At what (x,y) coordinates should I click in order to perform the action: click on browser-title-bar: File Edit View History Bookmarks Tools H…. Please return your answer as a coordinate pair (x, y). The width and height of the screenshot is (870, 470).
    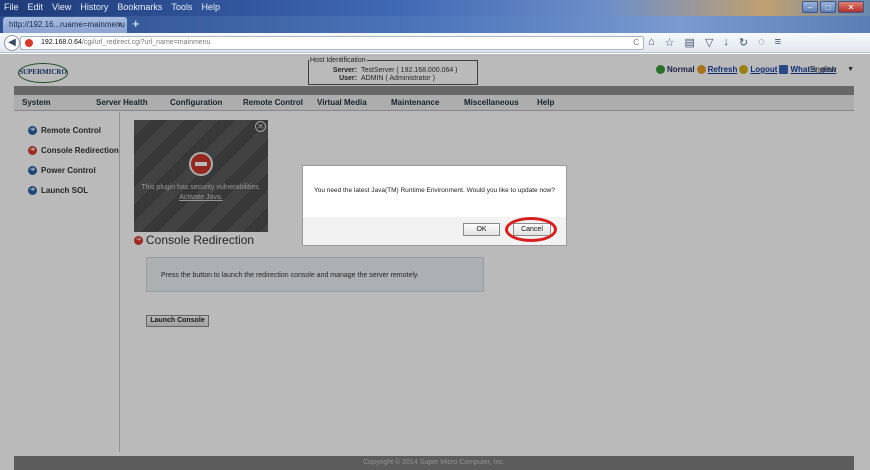
    Looking at the image, I should click on (435, 8).